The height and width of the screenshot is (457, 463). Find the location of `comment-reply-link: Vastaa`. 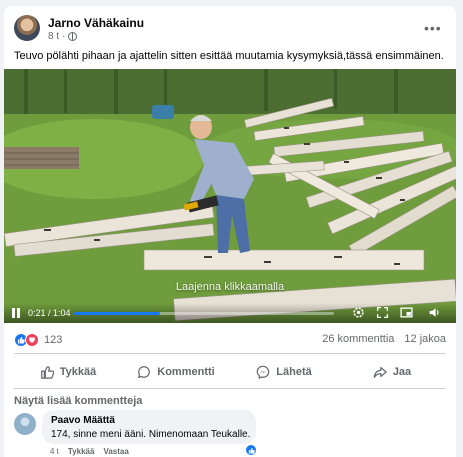

comment-reply-link: Vastaa is located at coordinates (115, 451).